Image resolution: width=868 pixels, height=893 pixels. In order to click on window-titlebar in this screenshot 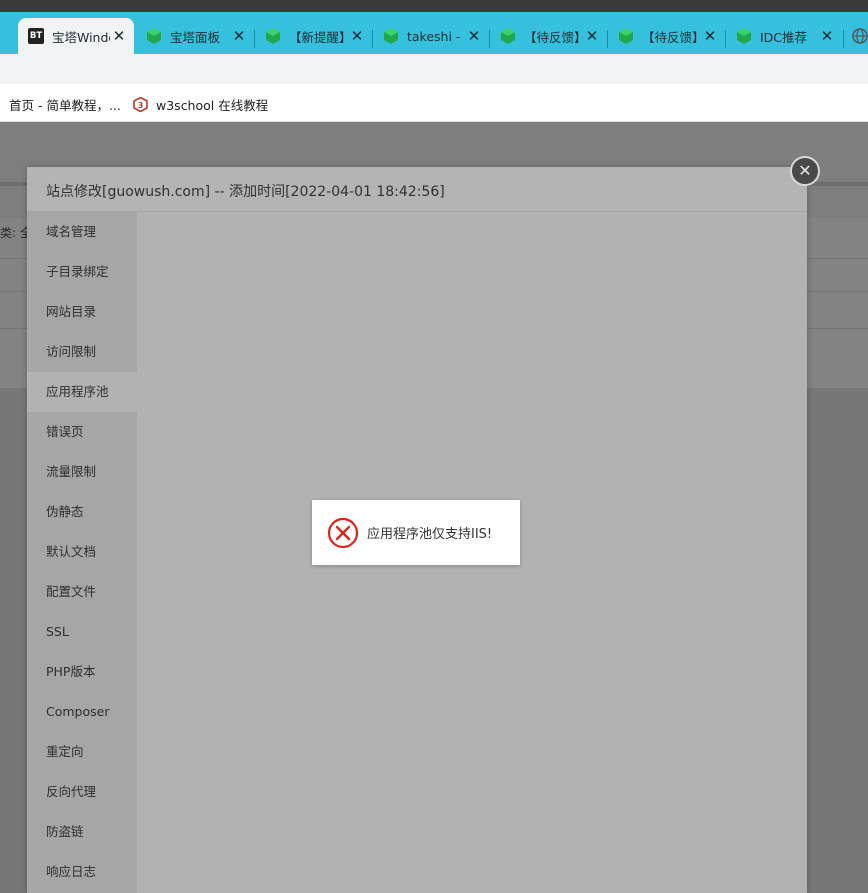, I will do `click(434, 6)`.